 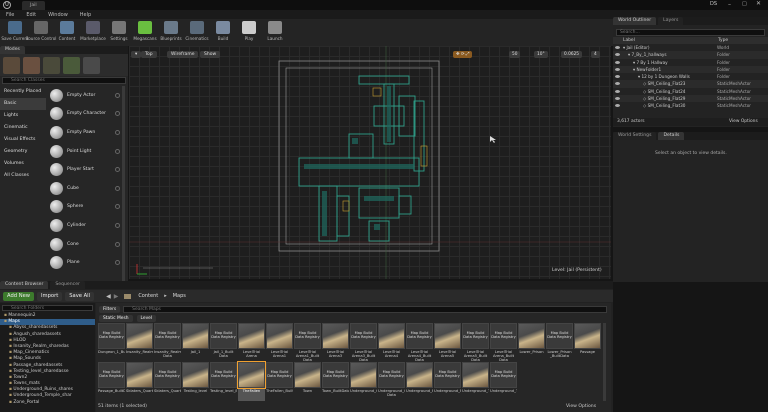 What do you see at coordinates (251, 381) in the screenshot?
I see `asset-tile: TheFallen` at bounding box center [251, 381].